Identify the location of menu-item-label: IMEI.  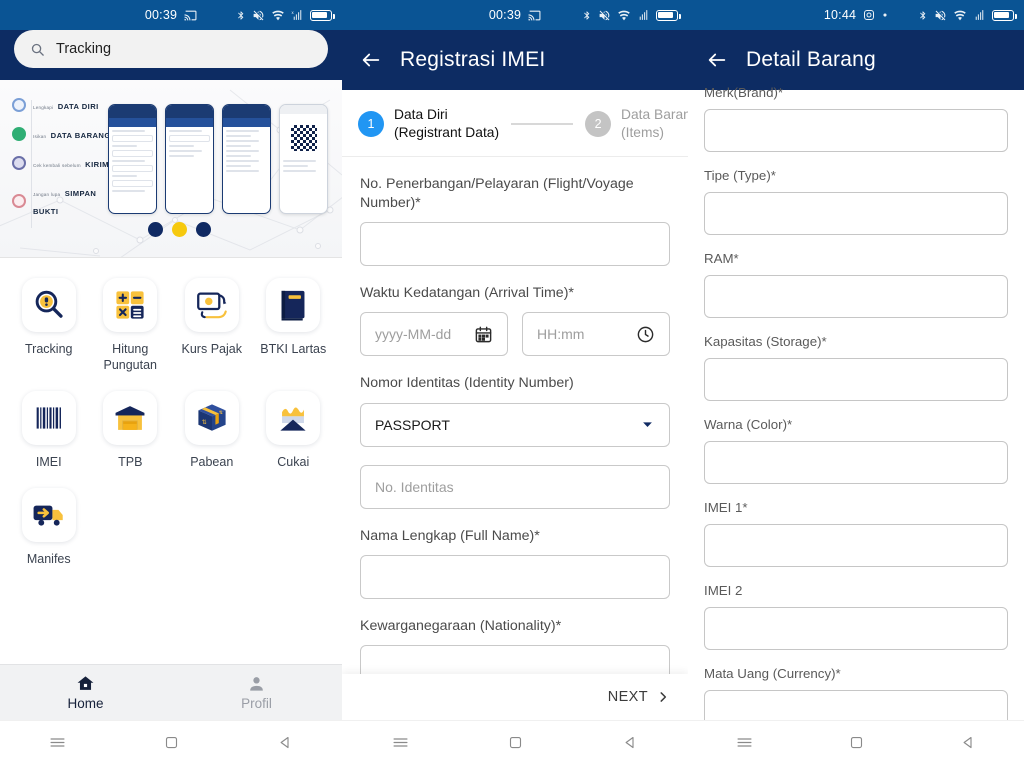
(48, 462).